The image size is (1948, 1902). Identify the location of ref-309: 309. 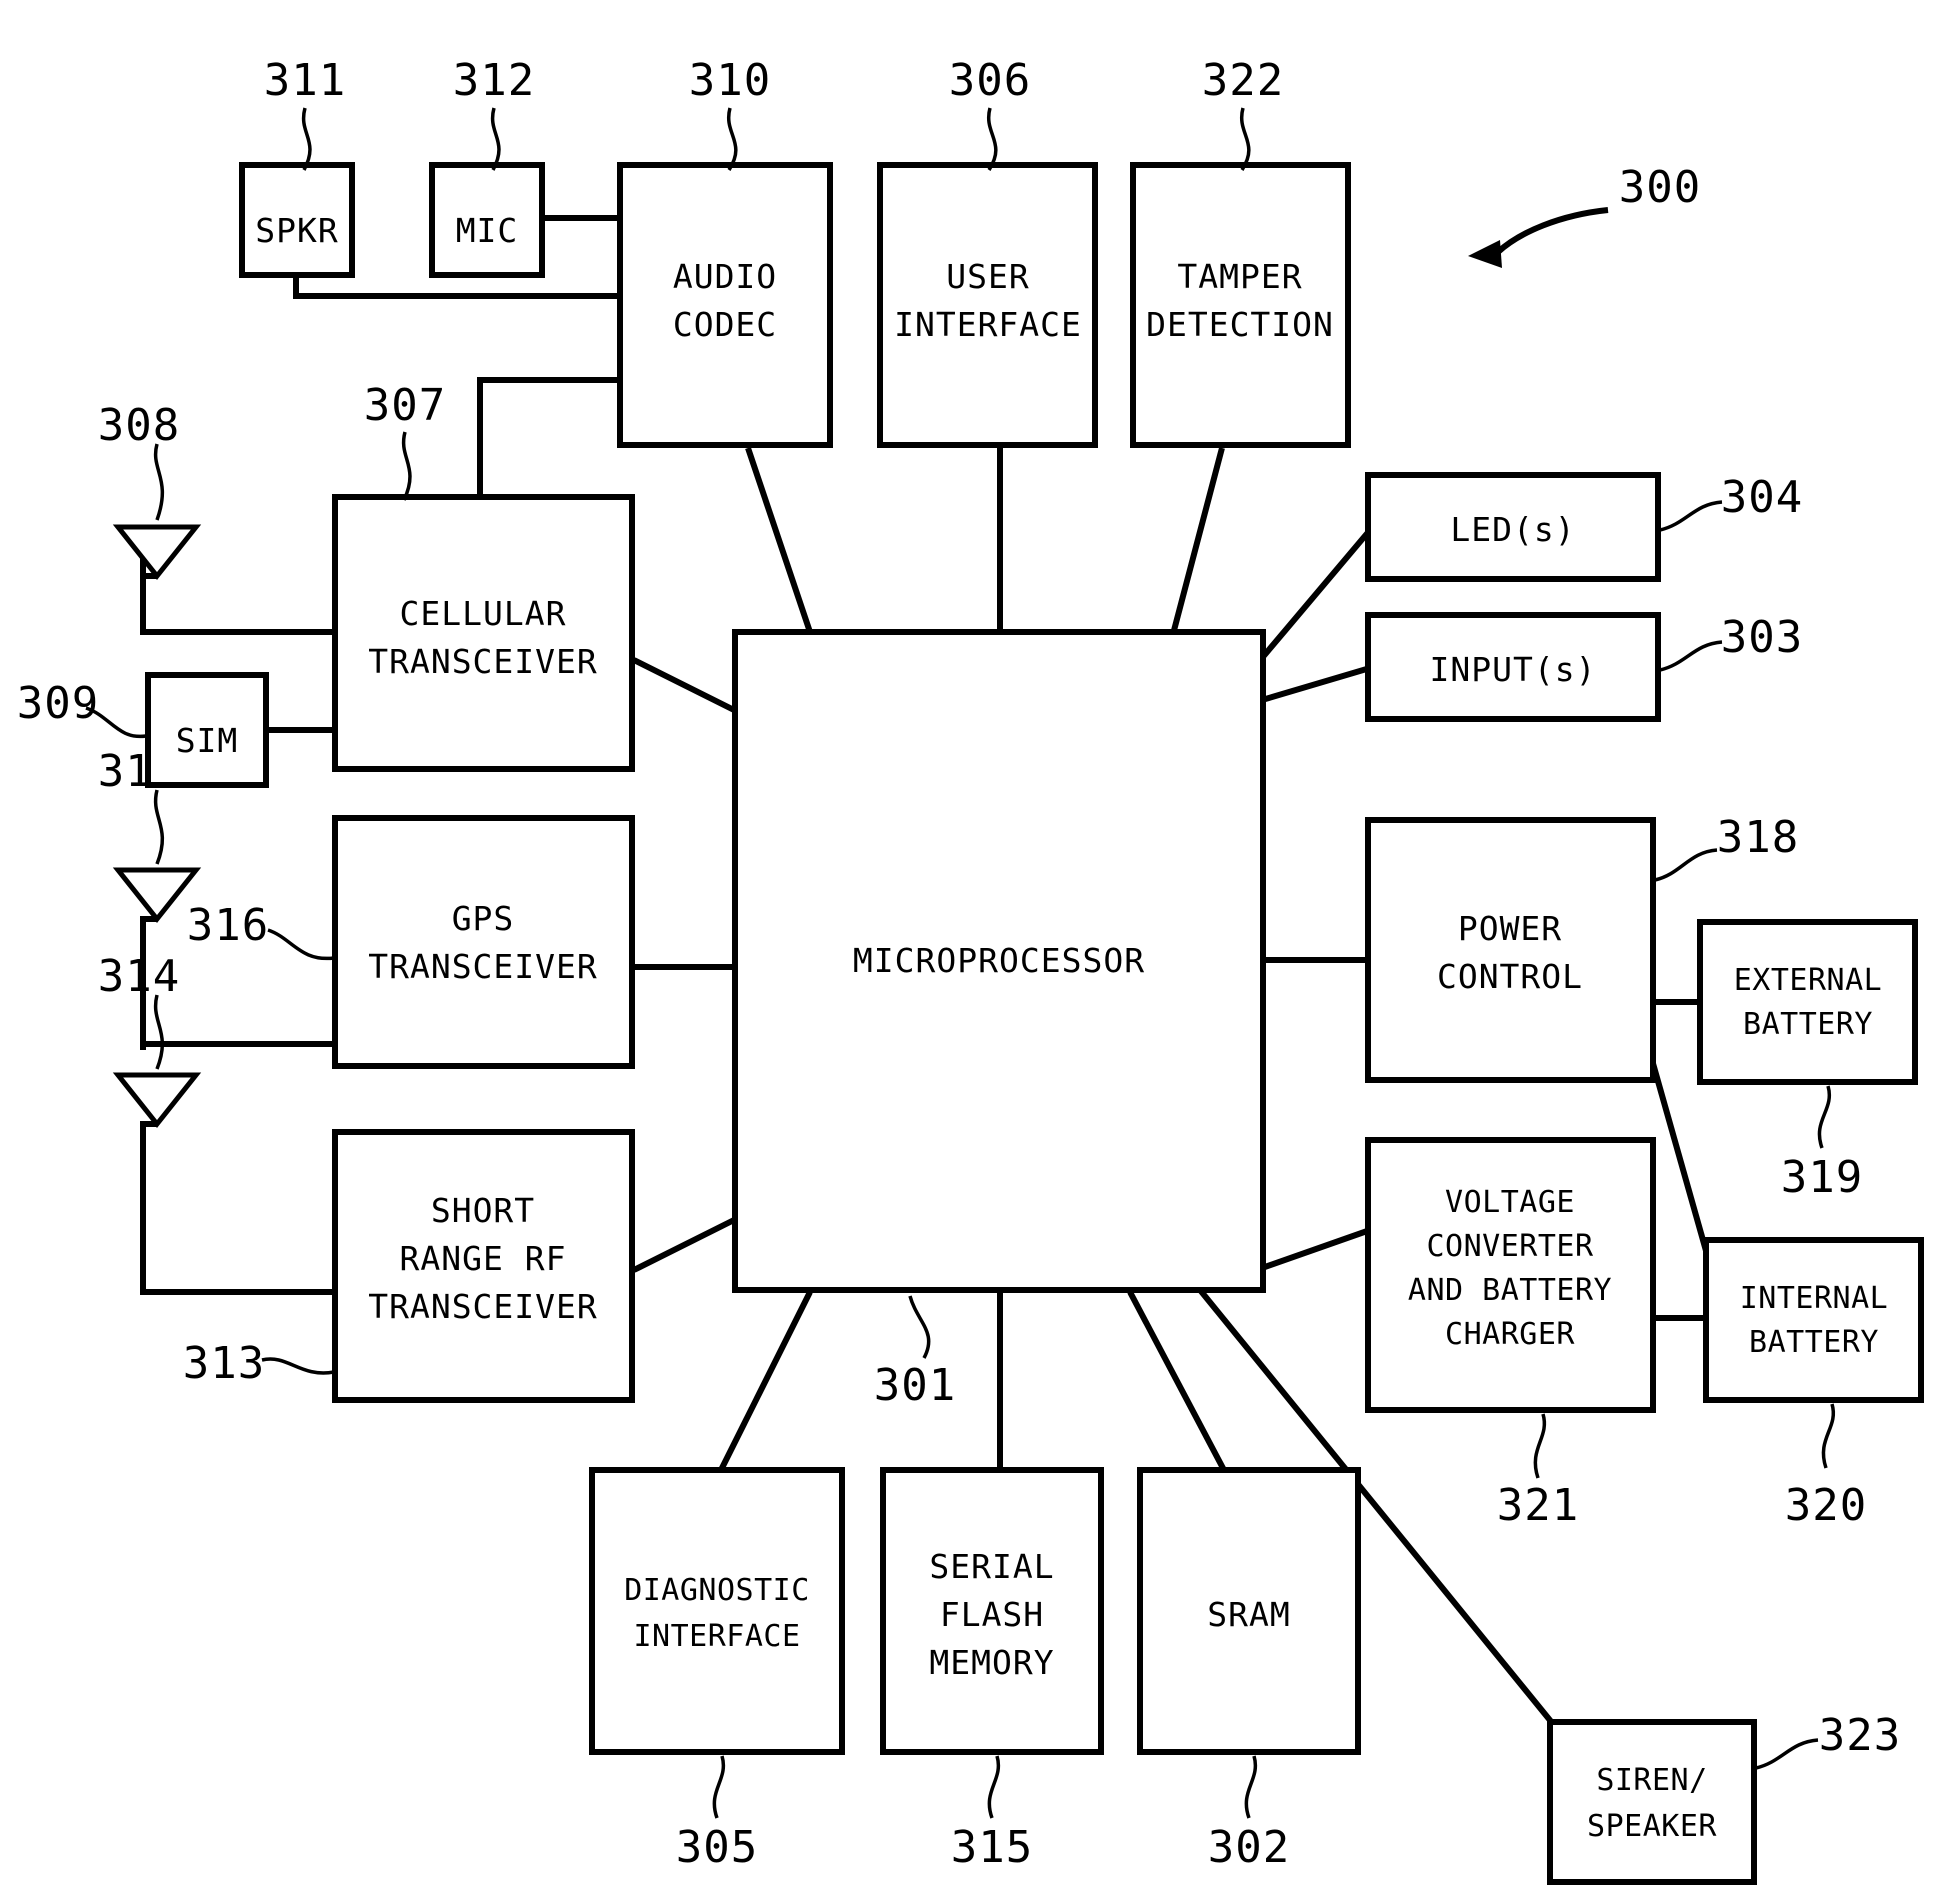
(58, 703).